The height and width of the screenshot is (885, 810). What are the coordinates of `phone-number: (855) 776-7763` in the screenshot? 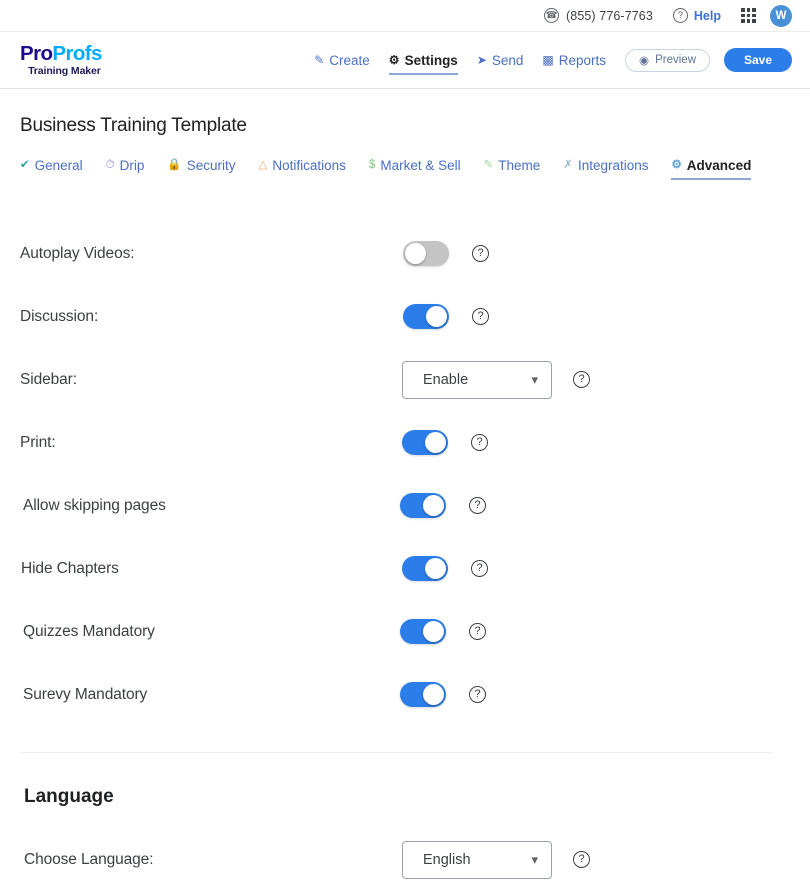 It's located at (609, 15).